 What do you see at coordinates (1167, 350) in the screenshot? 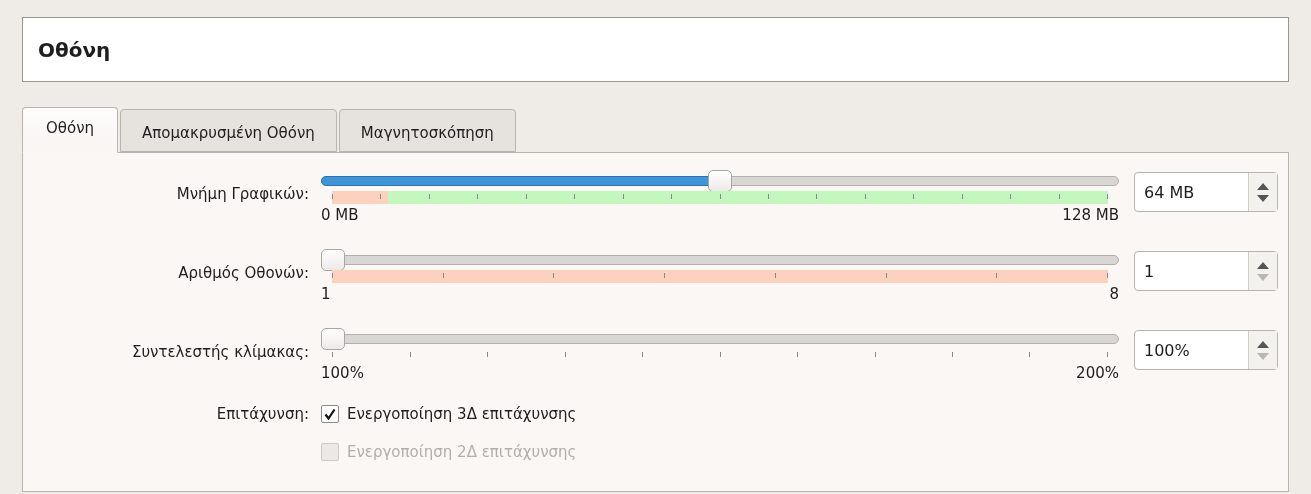
I see `spin-value: 100%` at bounding box center [1167, 350].